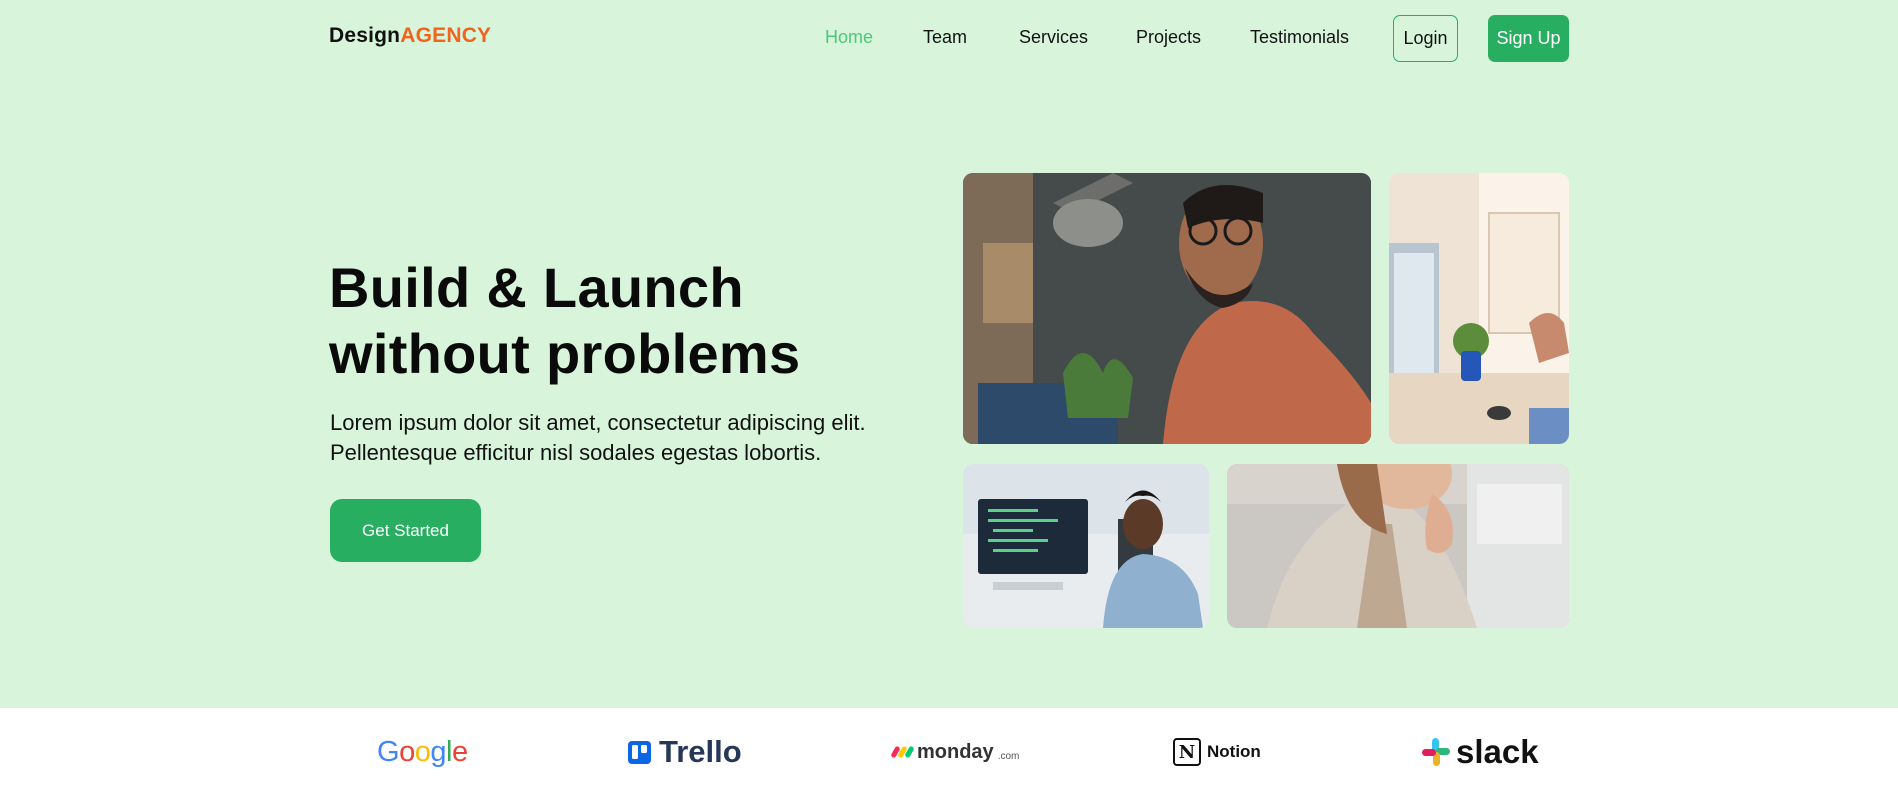 This screenshot has width=1898, height=796. Describe the element at coordinates (565, 353) in the screenshot. I see `headline-line-2: without problems` at that location.